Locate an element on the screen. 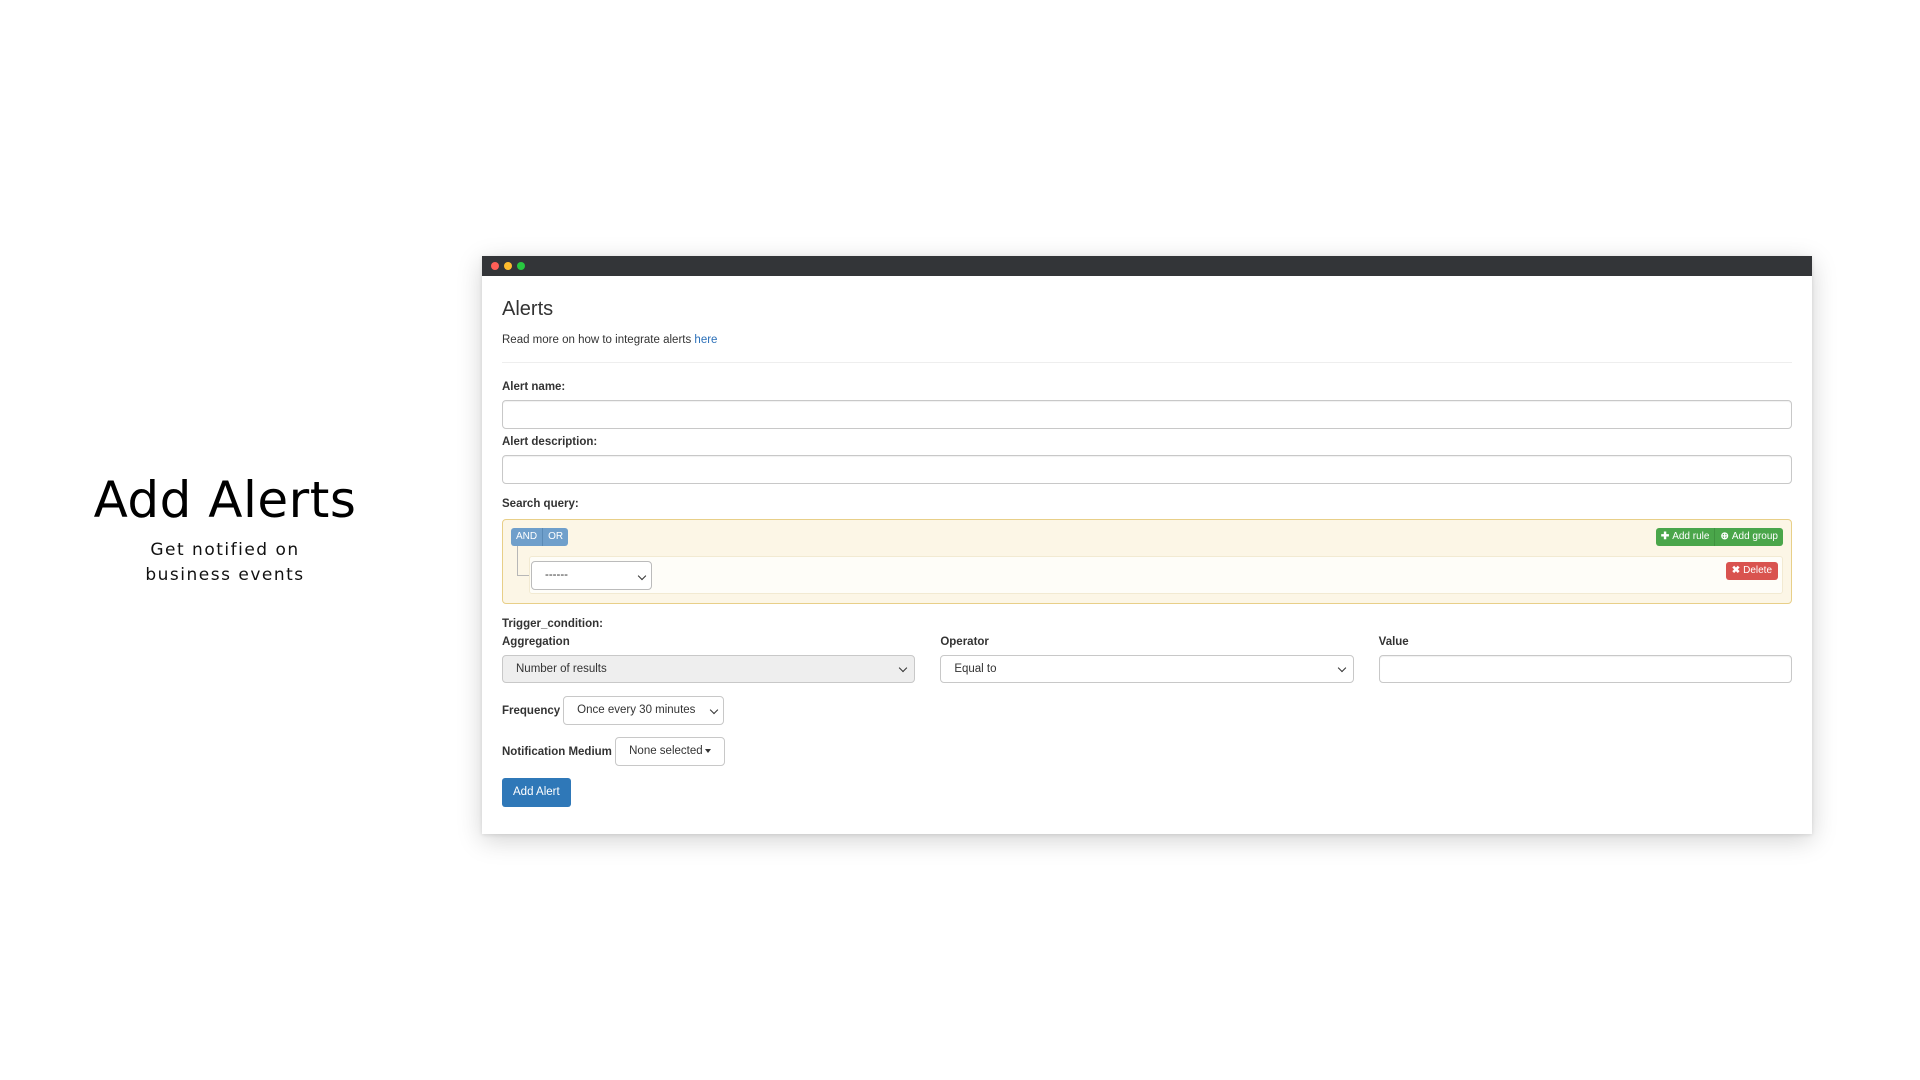 This screenshot has width=1920, height=1080. value-column: Value is located at coordinates (1585, 659).